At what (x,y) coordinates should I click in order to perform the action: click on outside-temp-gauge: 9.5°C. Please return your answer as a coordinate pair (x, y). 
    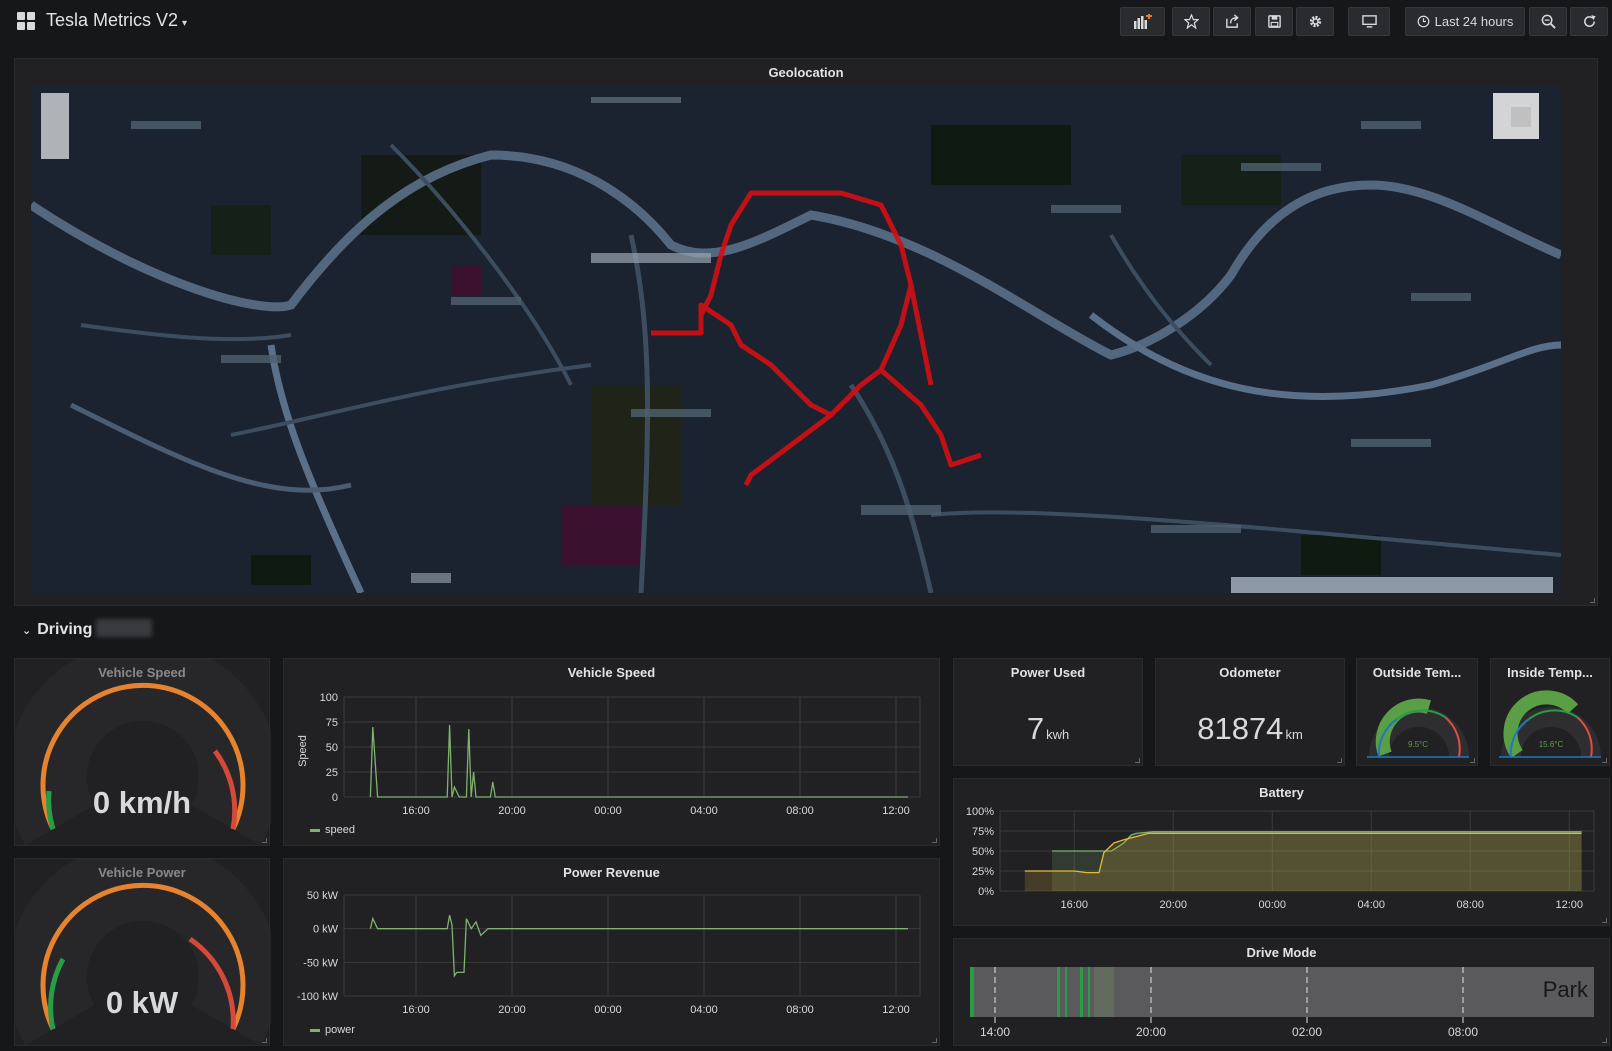
    Looking at the image, I should click on (1418, 728).